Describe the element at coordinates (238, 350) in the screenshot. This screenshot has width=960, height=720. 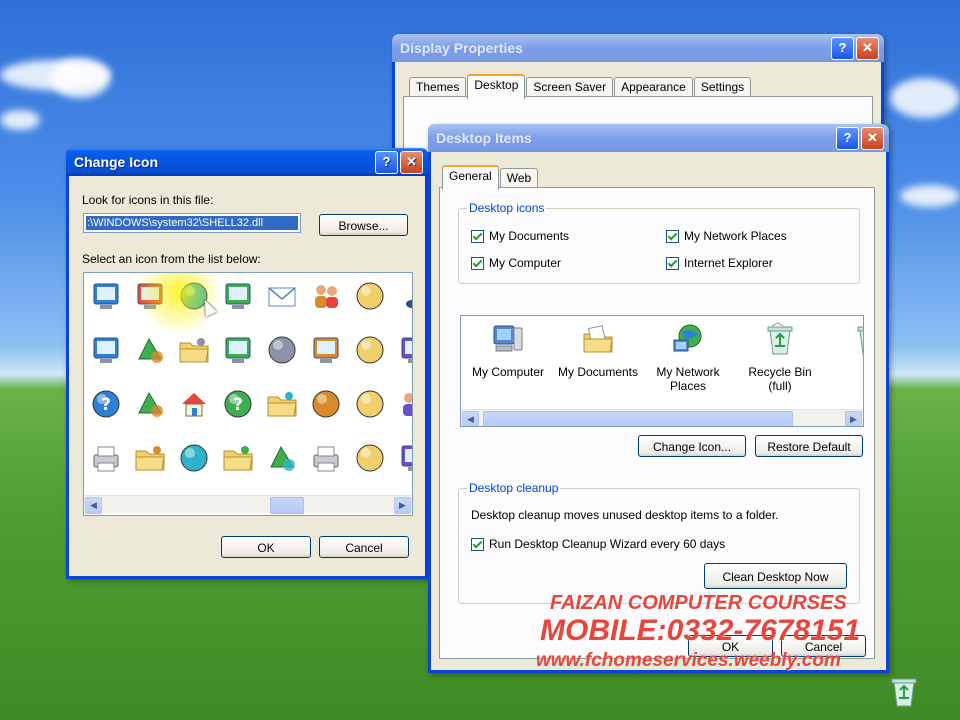
I see `network-connection-icon` at that location.